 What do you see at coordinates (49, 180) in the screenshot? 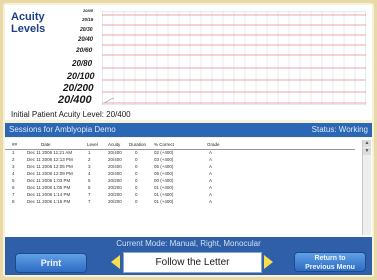
I see `cell-date: Dec 11 2006 1:03 PM` at bounding box center [49, 180].